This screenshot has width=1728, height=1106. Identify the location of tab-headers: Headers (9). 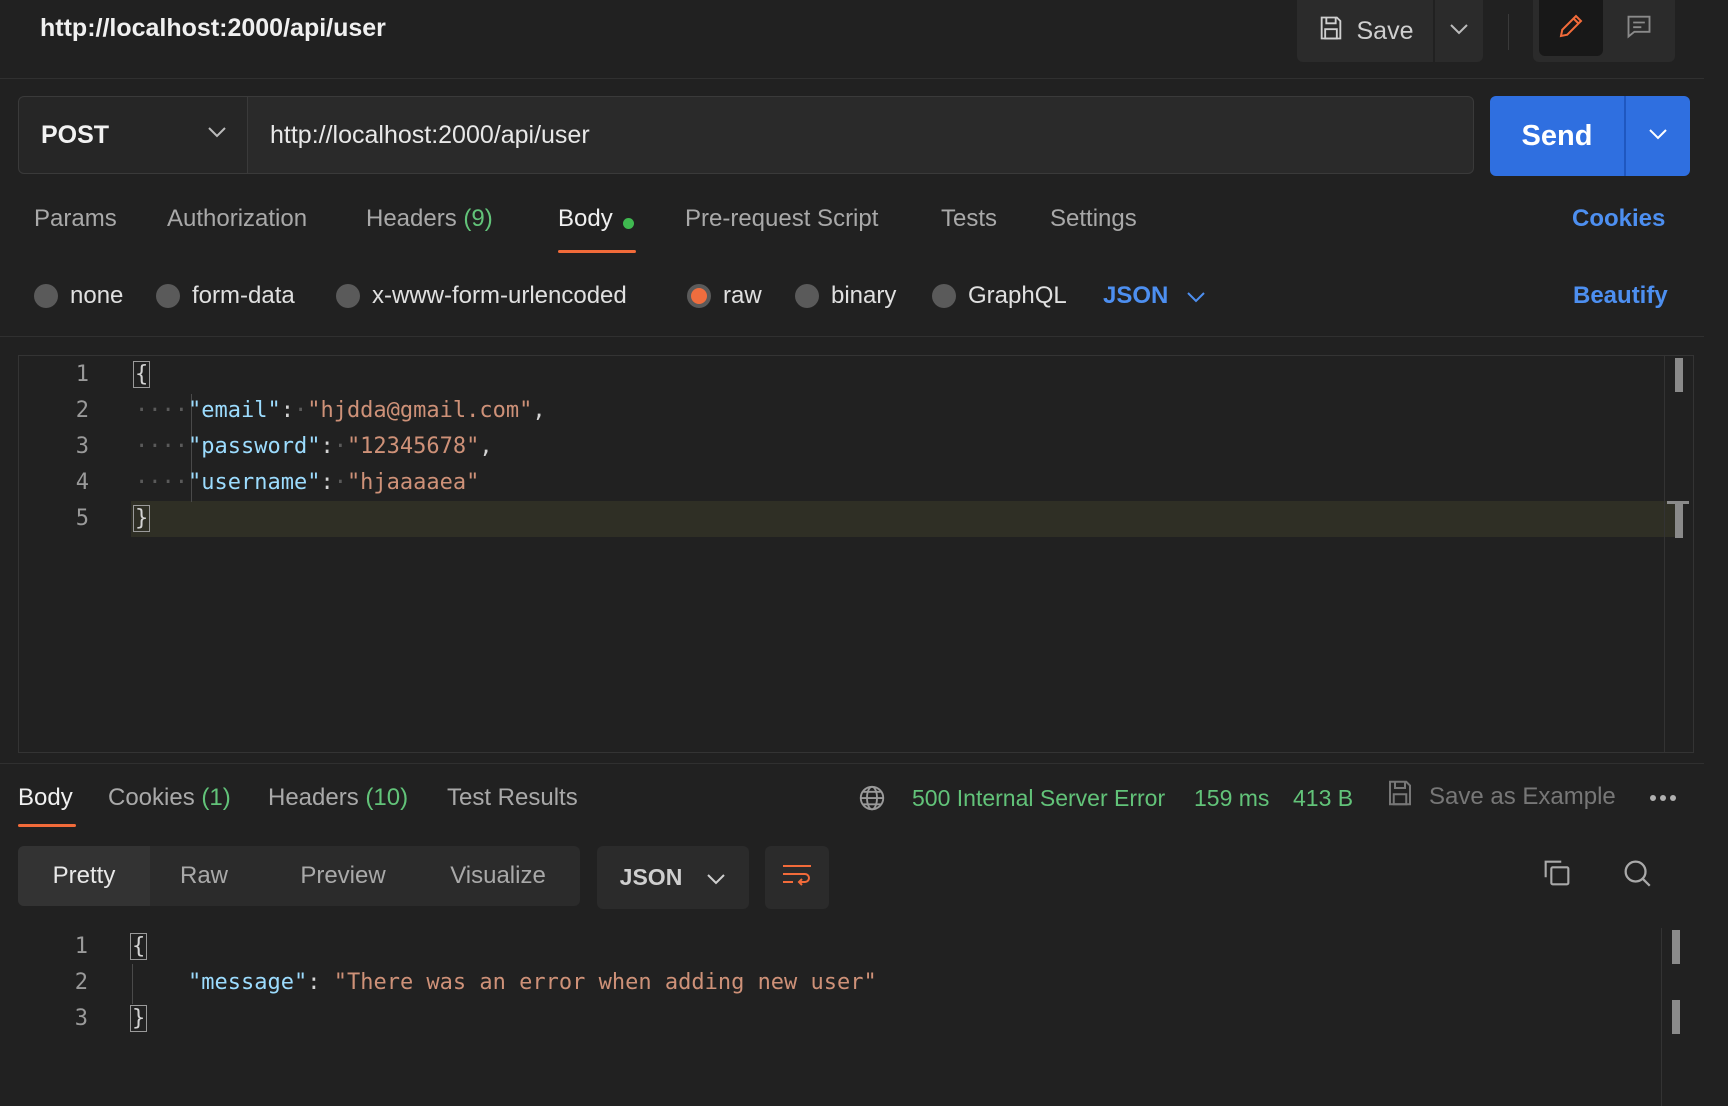
(429, 219).